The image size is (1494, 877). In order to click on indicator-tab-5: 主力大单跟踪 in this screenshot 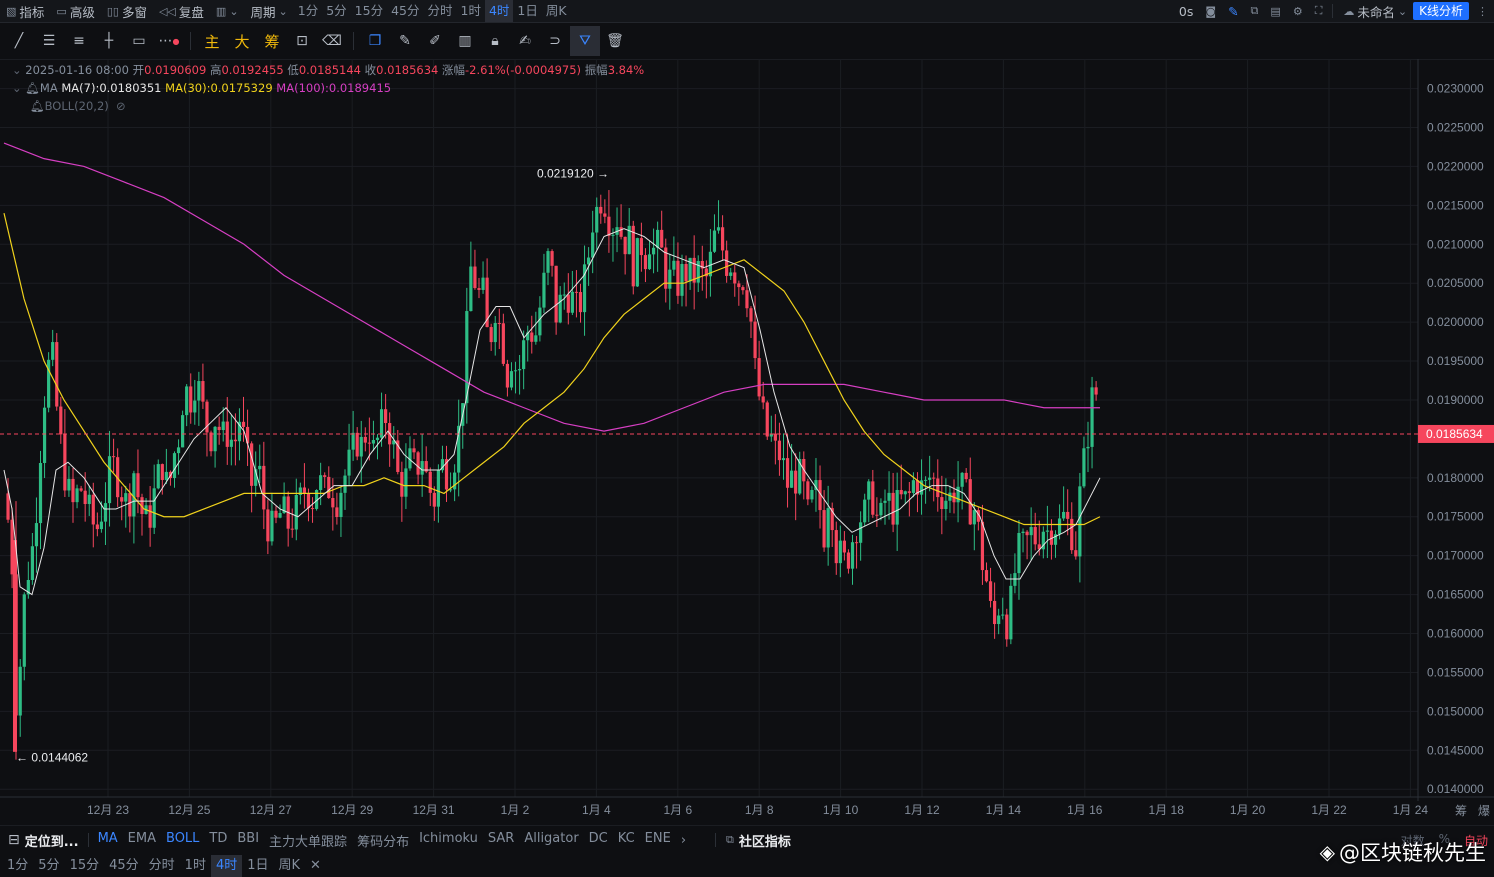, I will do `click(308, 840)`.